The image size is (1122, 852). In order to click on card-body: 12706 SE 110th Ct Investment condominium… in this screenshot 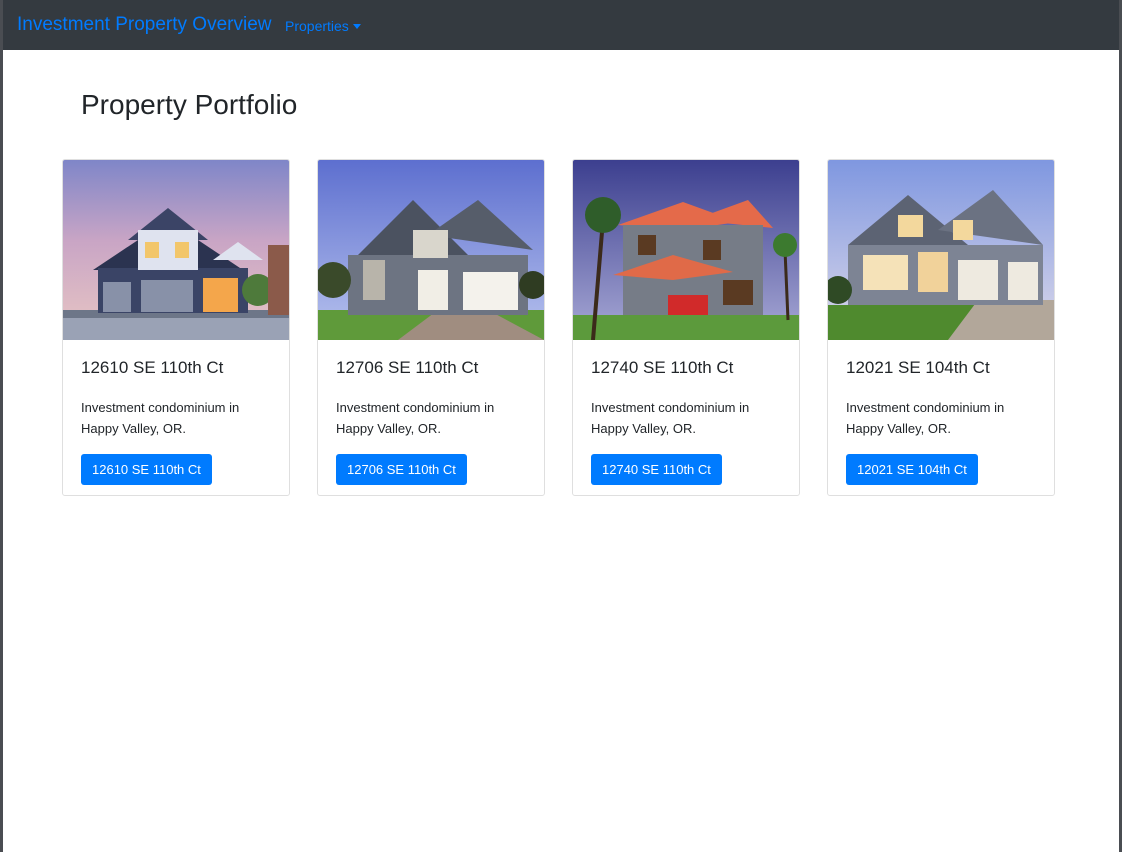, I will do `click(431, 412)`.